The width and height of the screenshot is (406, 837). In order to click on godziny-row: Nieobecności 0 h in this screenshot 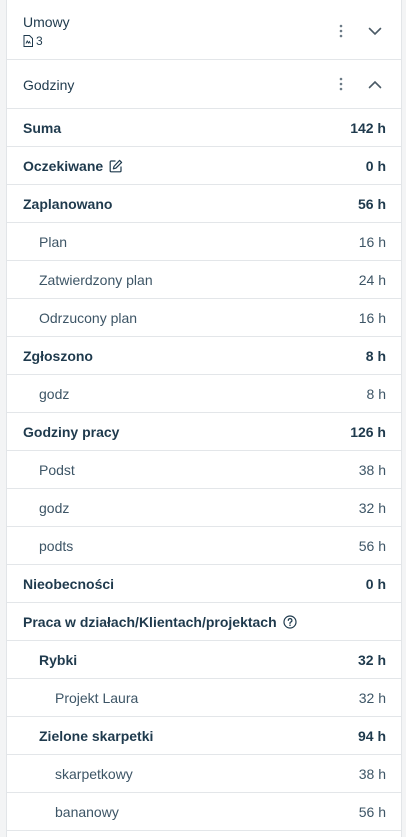, I will do `click(204, 584)`.